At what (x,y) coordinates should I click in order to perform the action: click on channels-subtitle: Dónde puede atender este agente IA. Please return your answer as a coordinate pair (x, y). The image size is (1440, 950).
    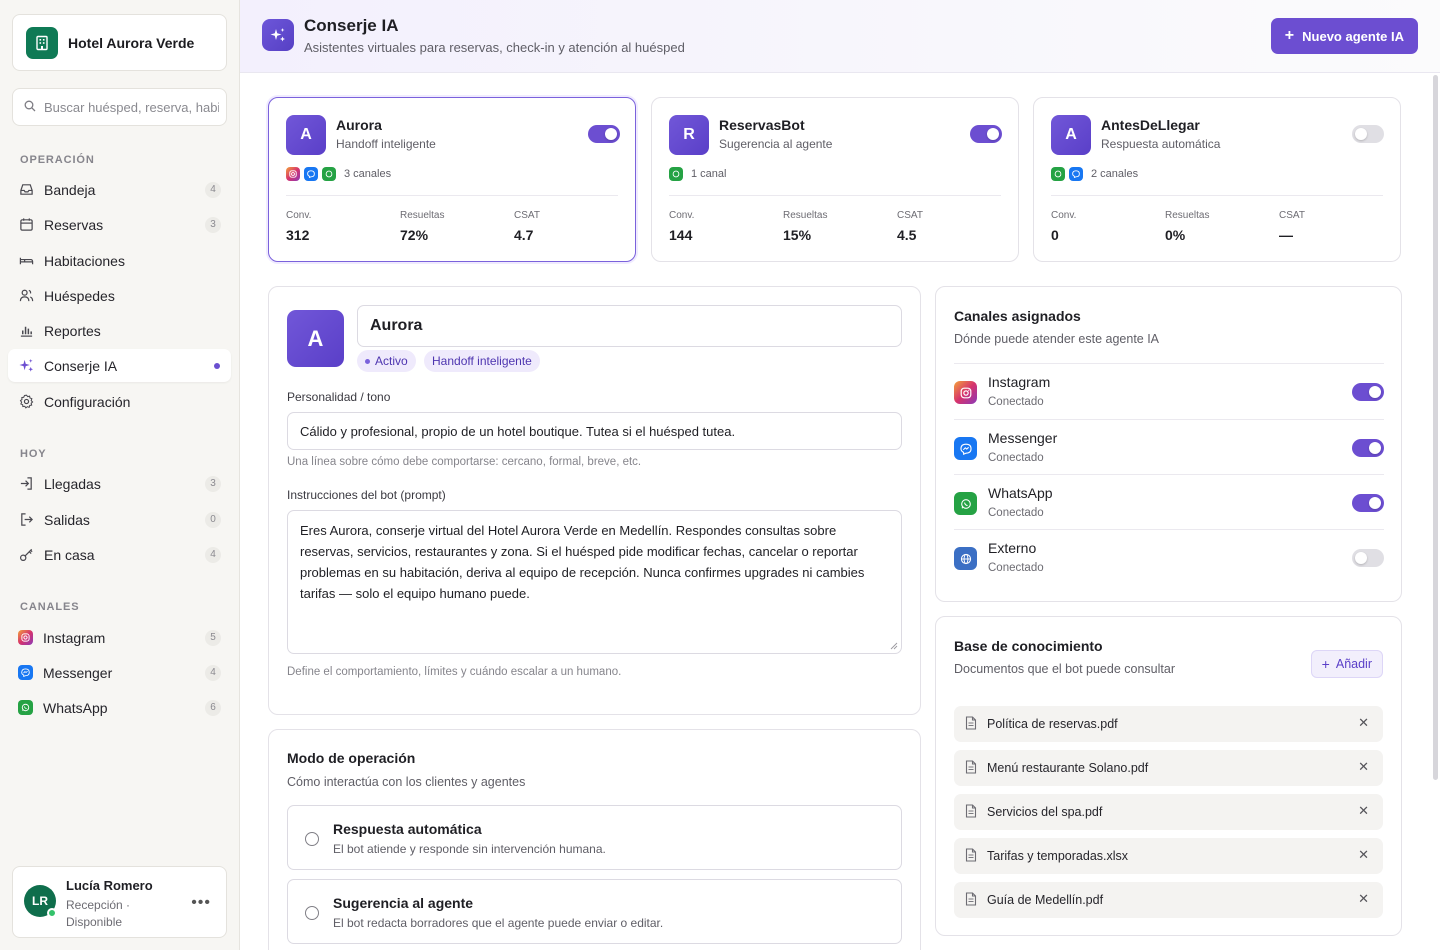
    Looking at the image, I should click on (1057, 339).